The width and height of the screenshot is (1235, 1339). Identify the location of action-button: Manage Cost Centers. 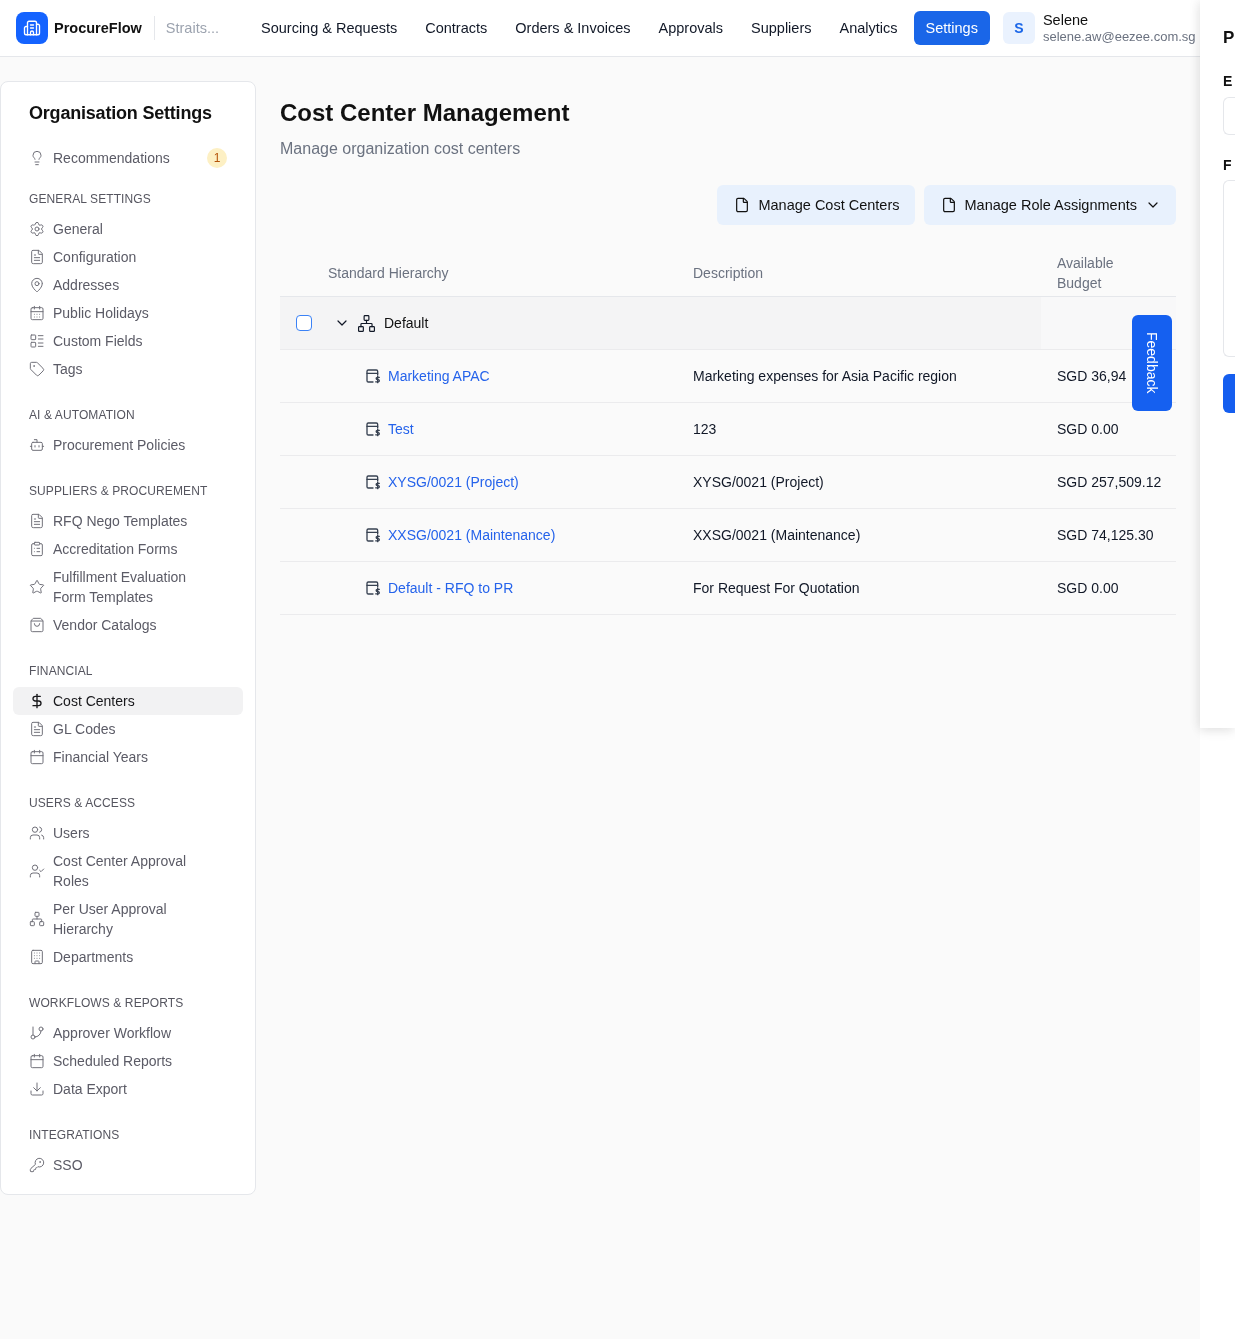
(816, 205).